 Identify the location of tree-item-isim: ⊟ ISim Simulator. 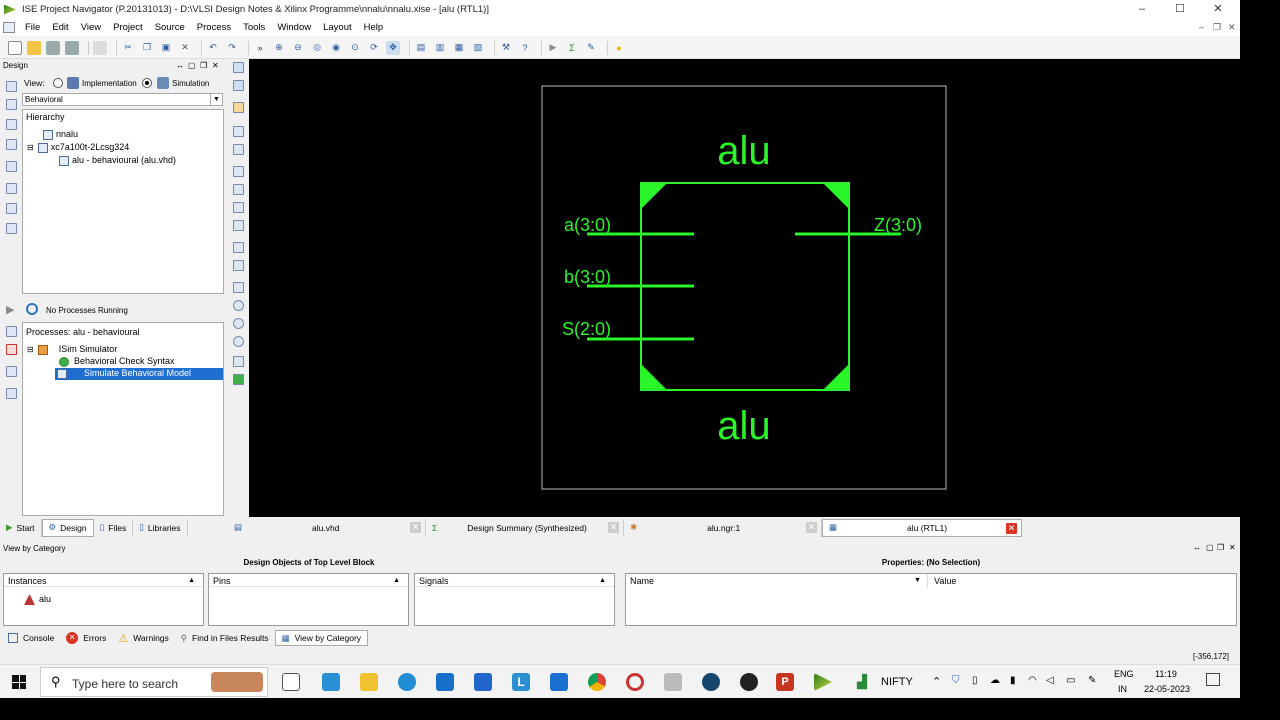
(72, 349).